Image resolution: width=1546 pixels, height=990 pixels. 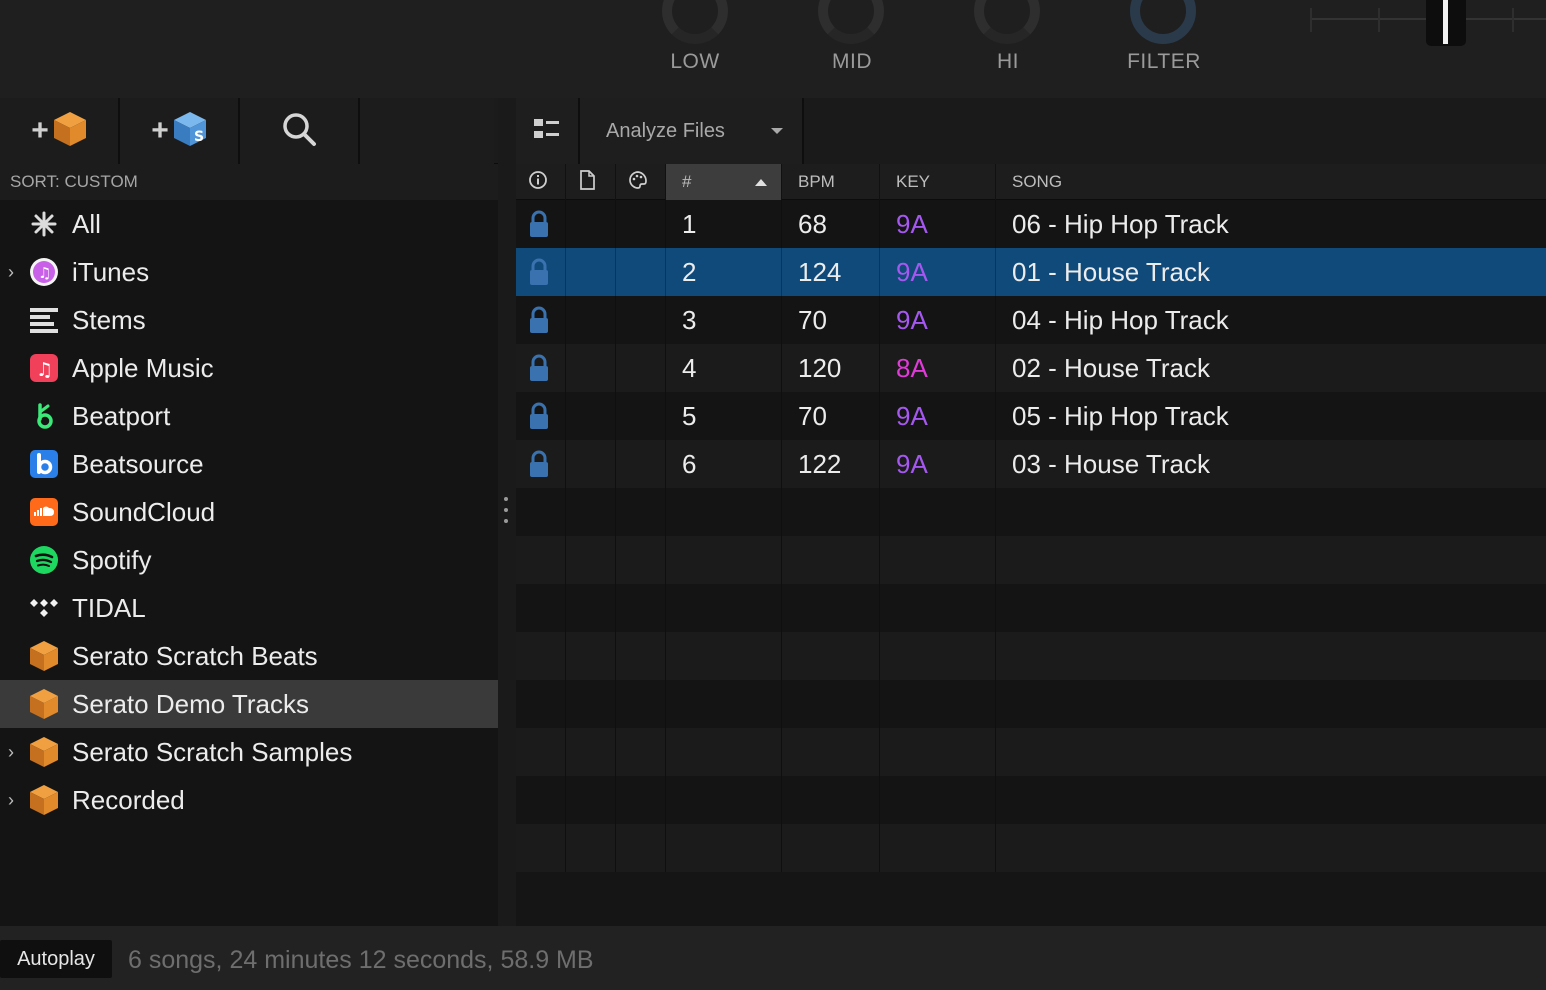 I want to click on crate-label: Recorded, so click(x=128, y=799).